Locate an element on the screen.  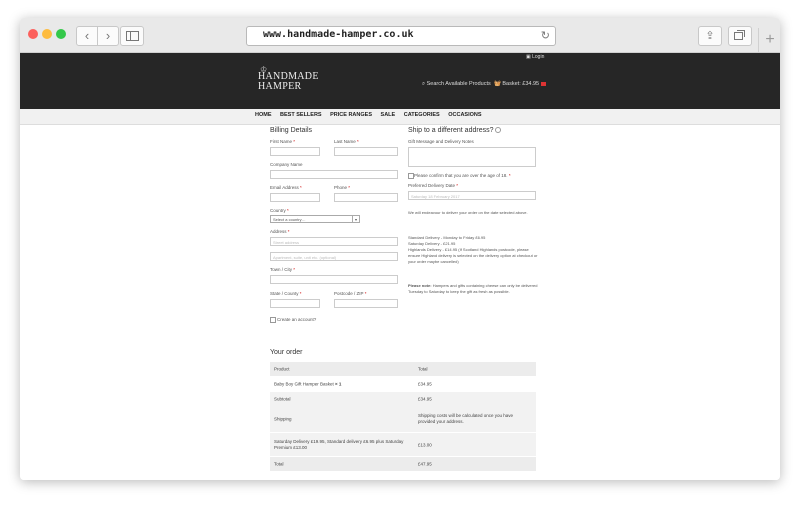
company-input is located at coordinates (334, 174).